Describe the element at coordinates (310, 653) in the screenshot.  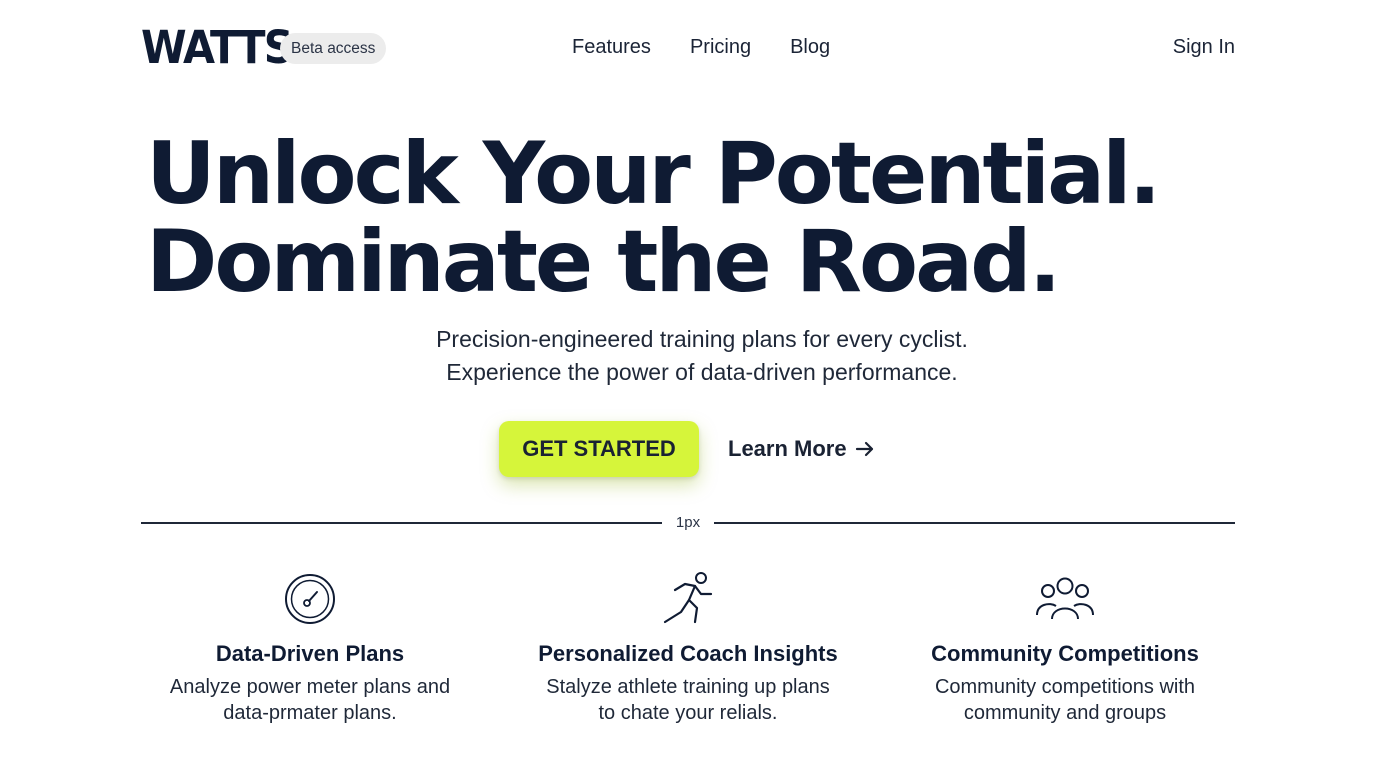
I see `feature-title: Data-Driven Plans` at that location.